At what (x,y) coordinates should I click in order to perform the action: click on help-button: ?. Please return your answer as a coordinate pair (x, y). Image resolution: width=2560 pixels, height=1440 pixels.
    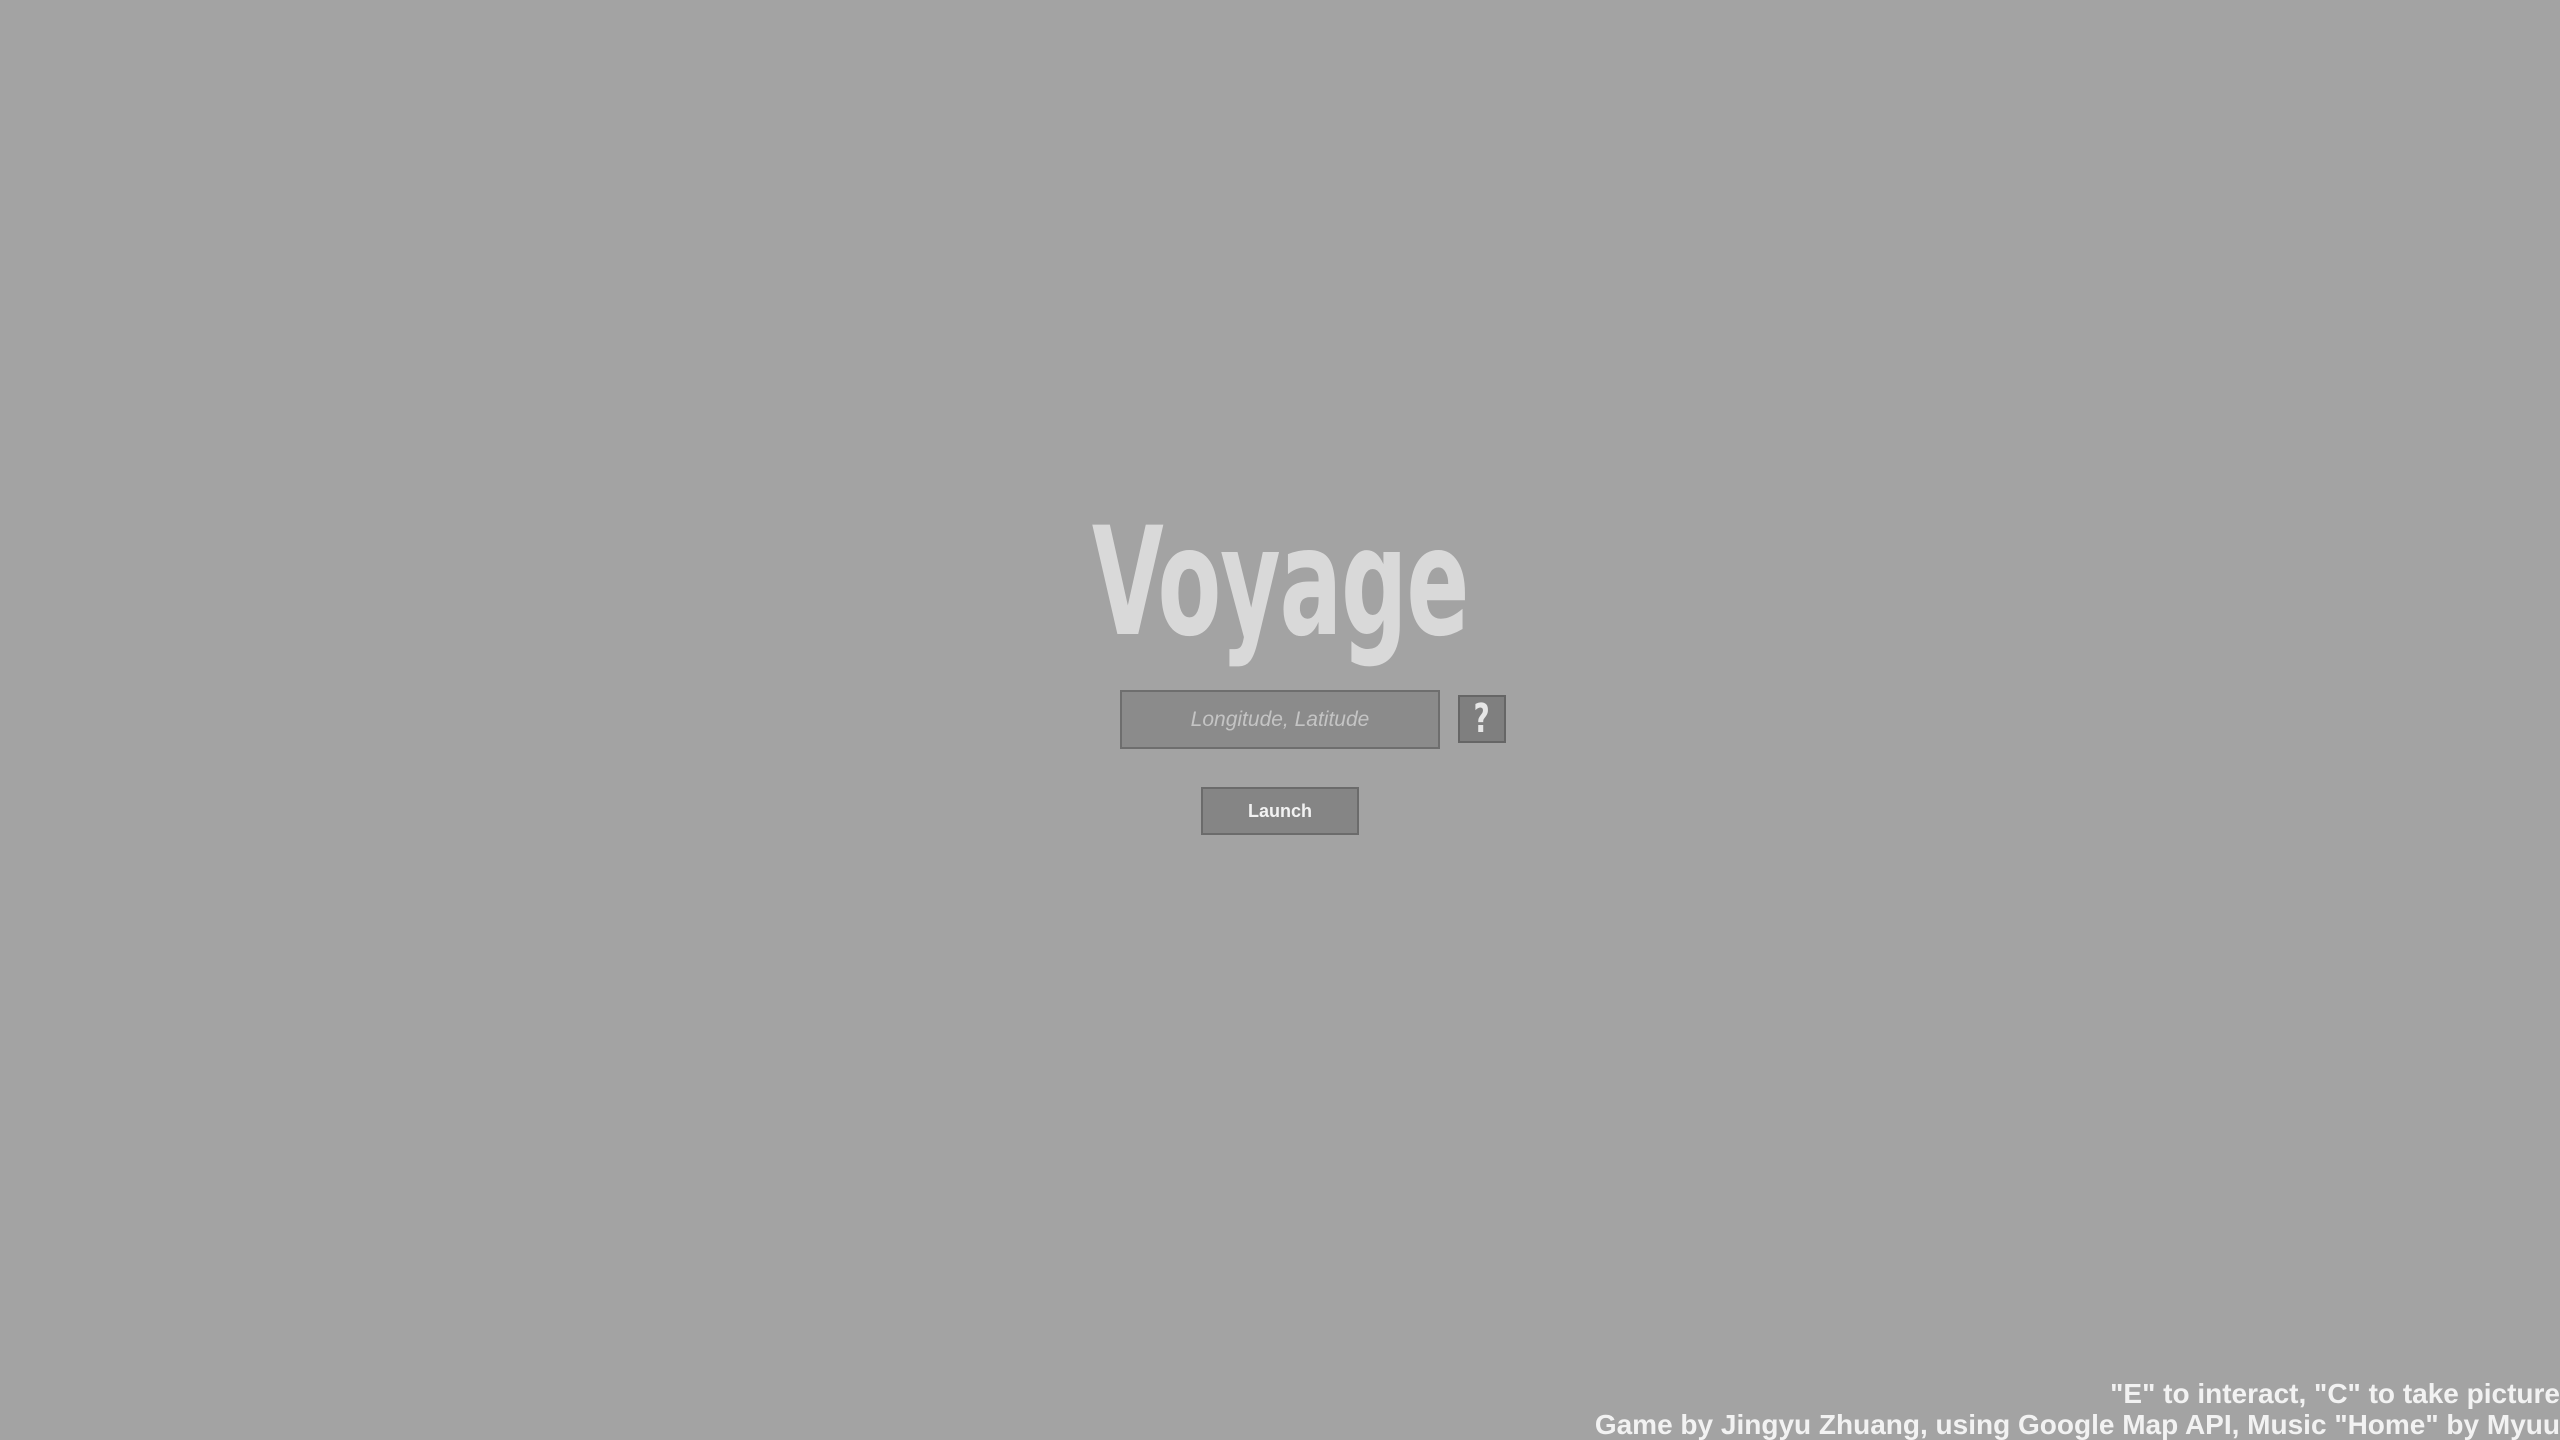
    Looking at the image, I should click on (1482, 719).